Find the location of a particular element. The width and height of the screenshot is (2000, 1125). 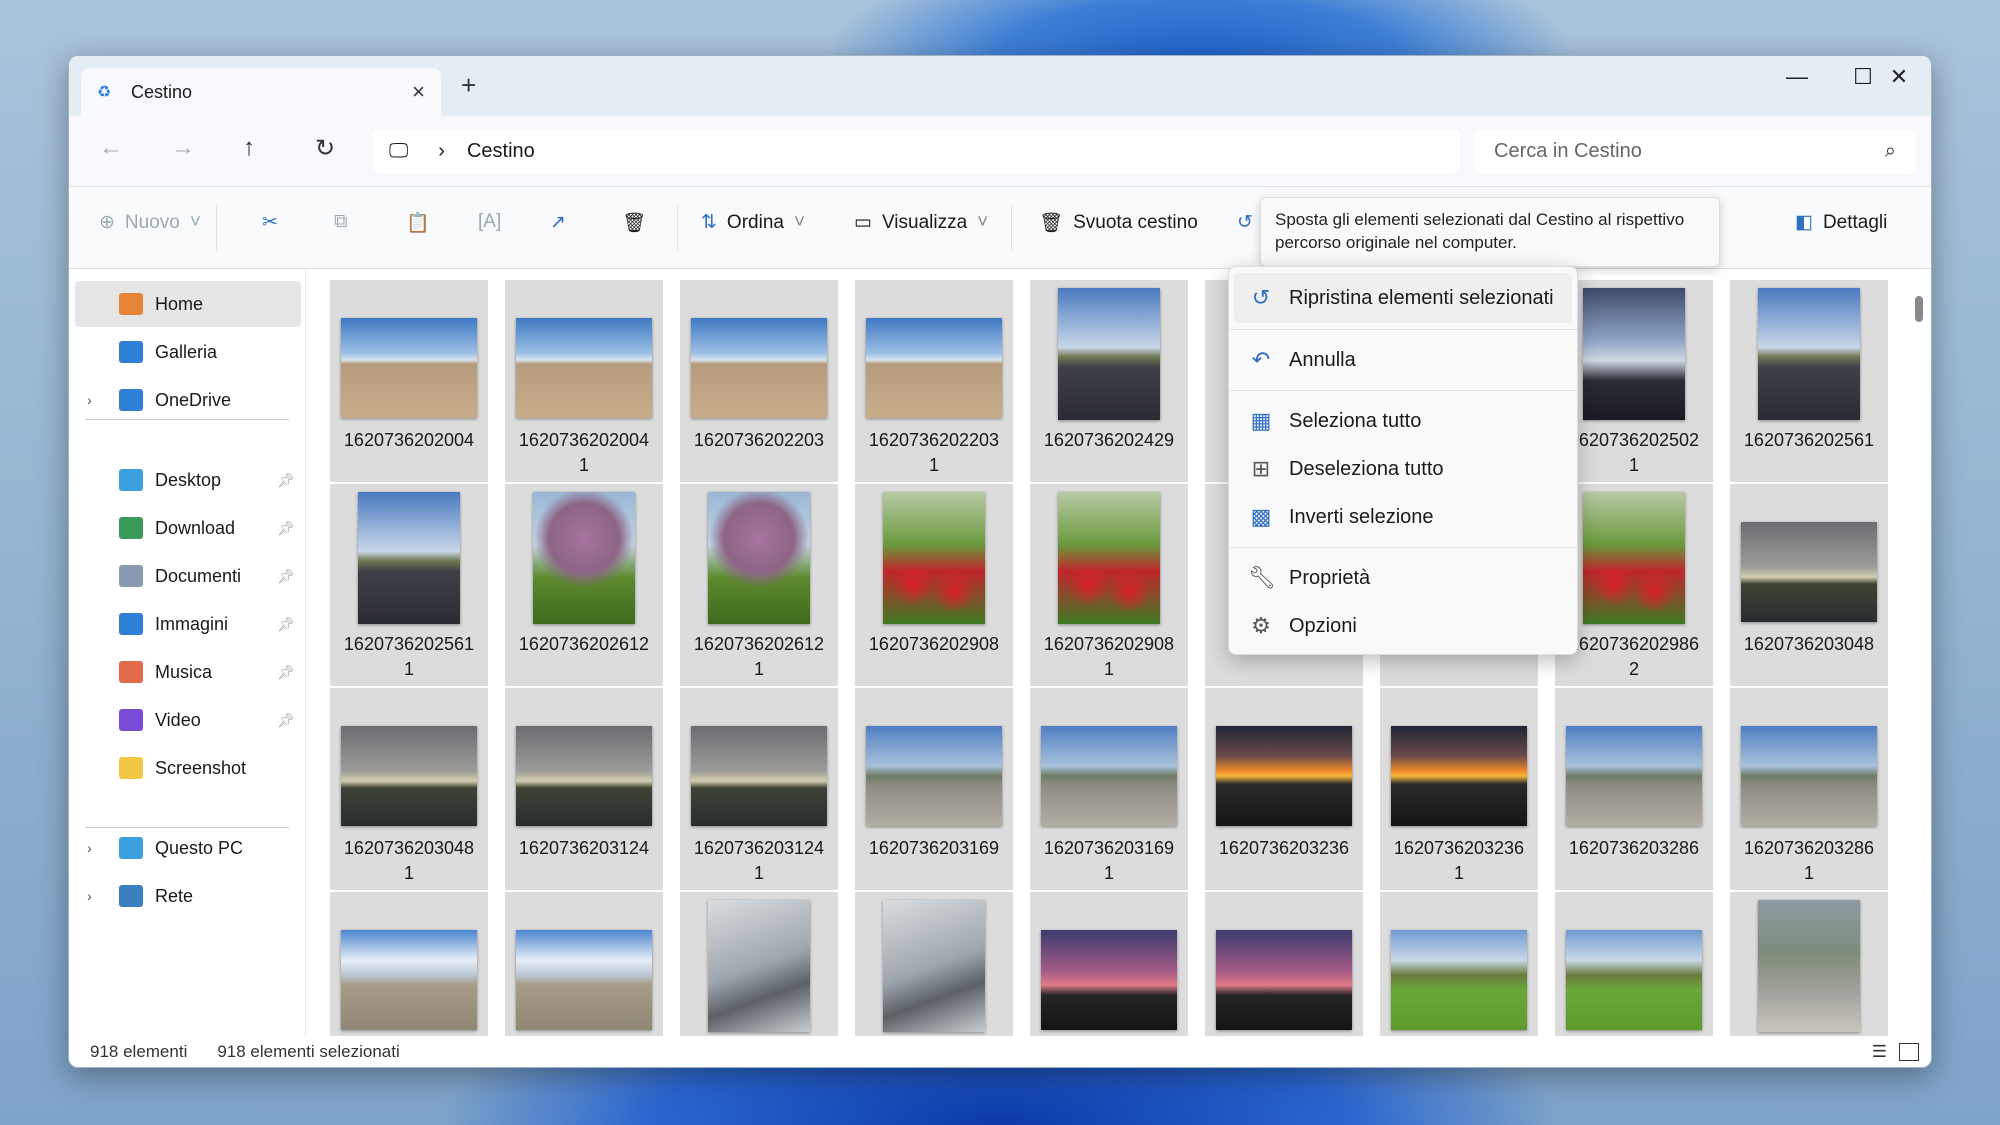

search-placeholder: Cerca in Cestino is located at coordinates (1568, 150).